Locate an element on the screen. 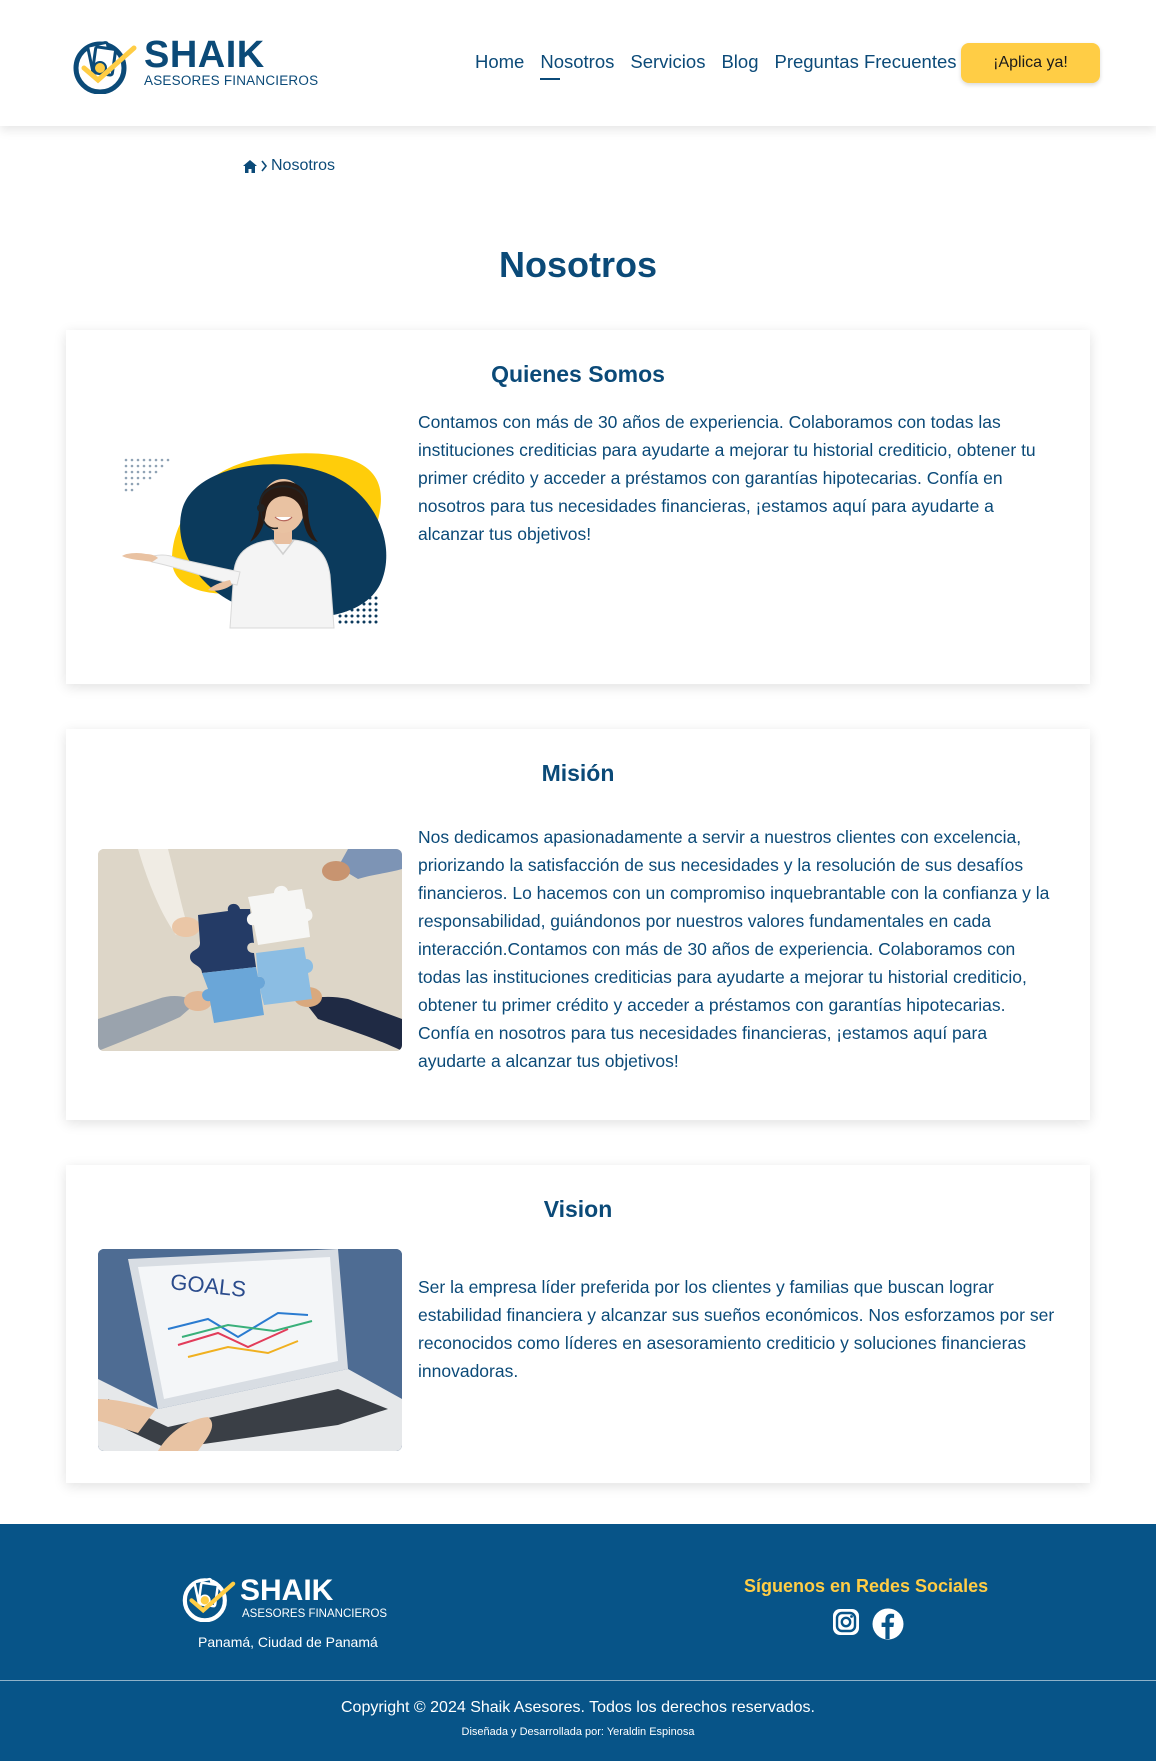 This screenshot has width=1156, height=1761. agent-illustration is located at coordinates (262, 540).